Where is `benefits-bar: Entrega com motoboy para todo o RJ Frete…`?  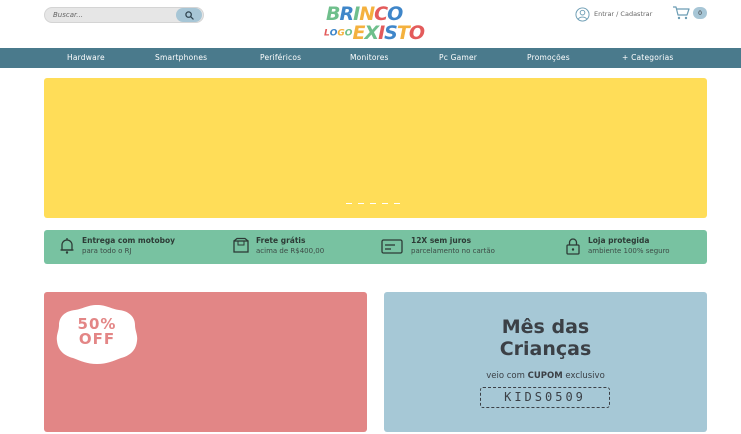 benefits-bar: Entrega com motoboy para todo o RJ Frete… is located at coordinates (375, 247).